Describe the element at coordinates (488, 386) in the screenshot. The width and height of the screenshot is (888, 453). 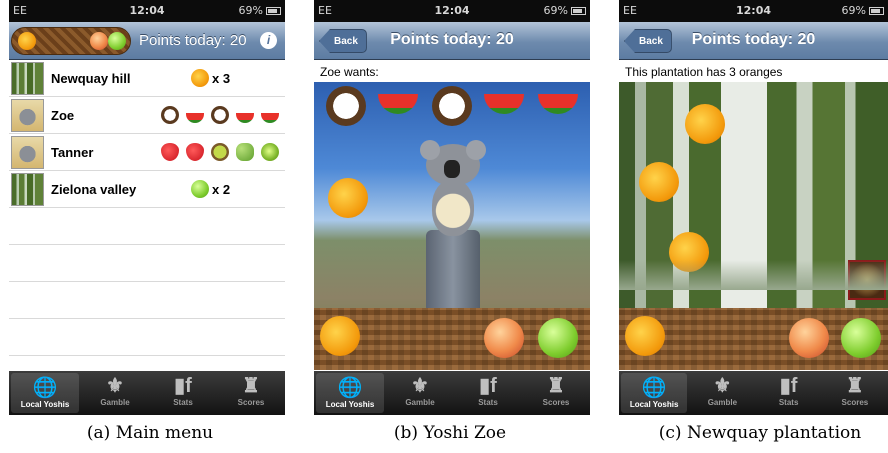
I see `stats-f-icon: ▮f` at that location.